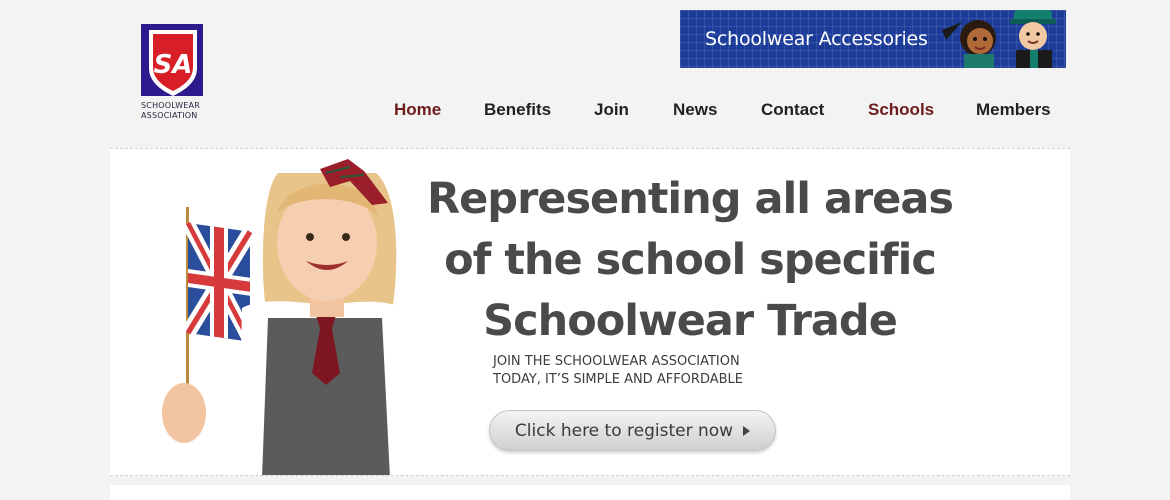  What do you see at coordinates (695, 110) in the screenshot?
I see `nav-news: News` at bounding box center [695, 110].